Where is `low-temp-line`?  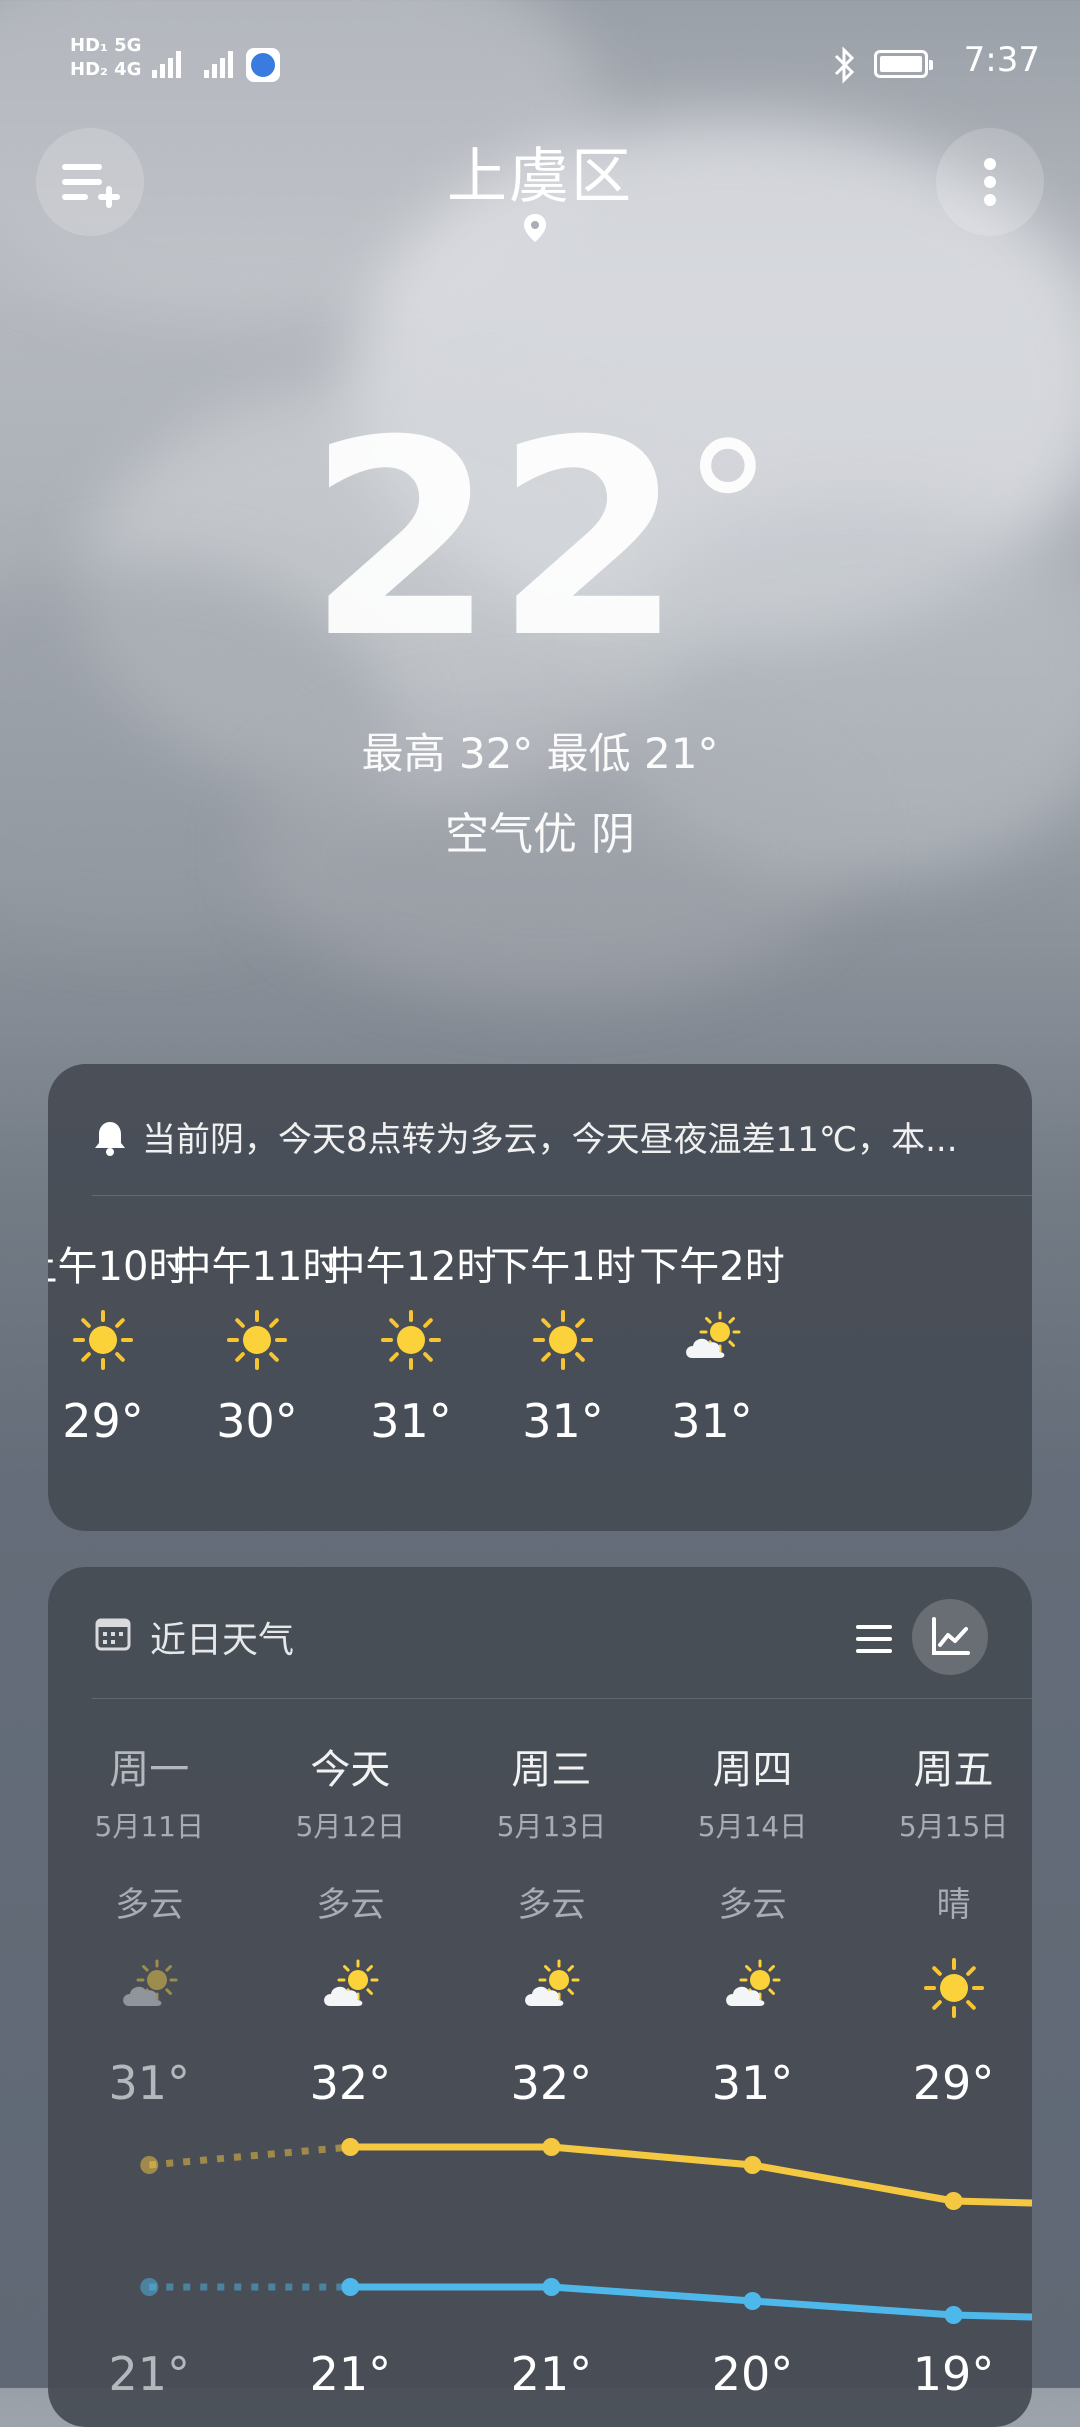 low-temp-line is located at coordinates (689, 2302).